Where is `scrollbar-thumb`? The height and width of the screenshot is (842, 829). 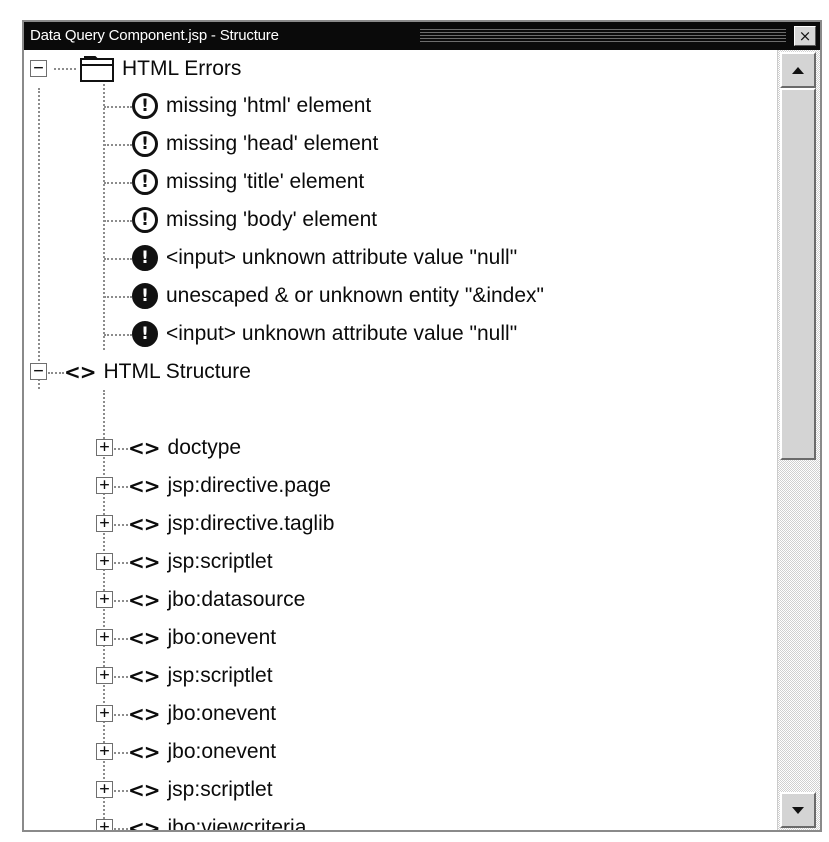
scrollbar-thumb is located at coordinates (798, 274).